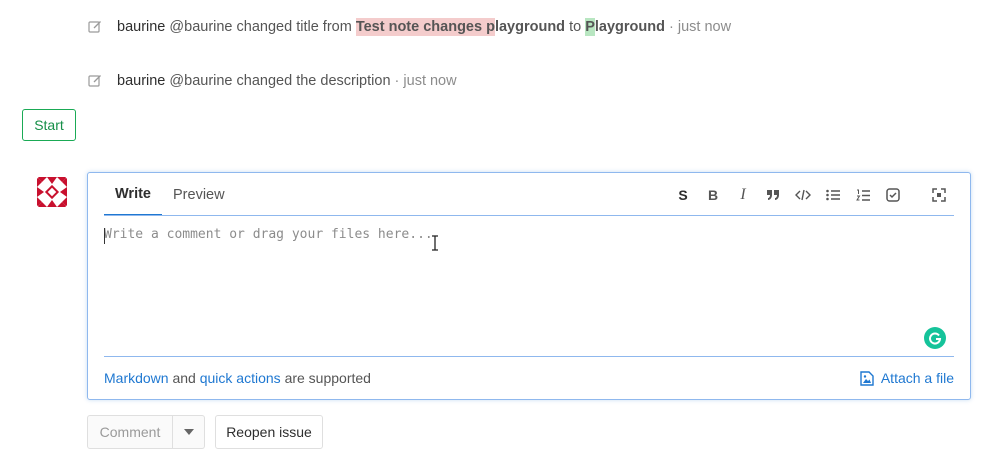  Describe the element at coordinates (935, 338) in the screenshot. I see `grammarly-icon` at that location.